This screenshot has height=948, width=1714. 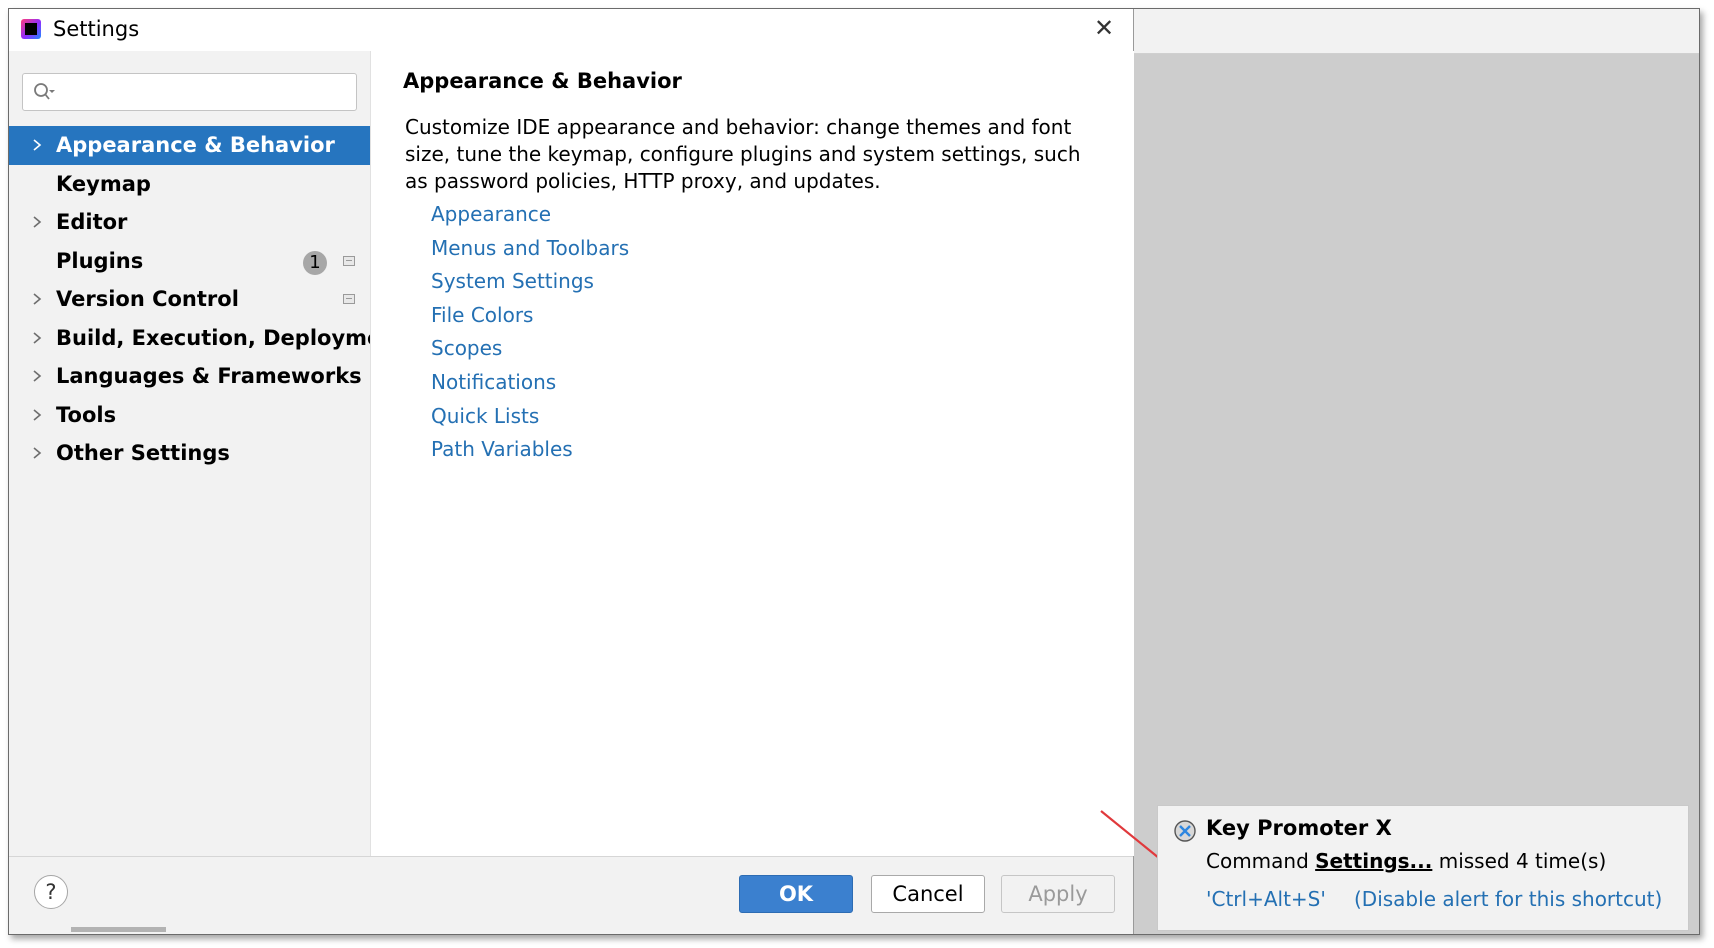 I want to click on dialog-title: Settings, so click(x=96, y=29).